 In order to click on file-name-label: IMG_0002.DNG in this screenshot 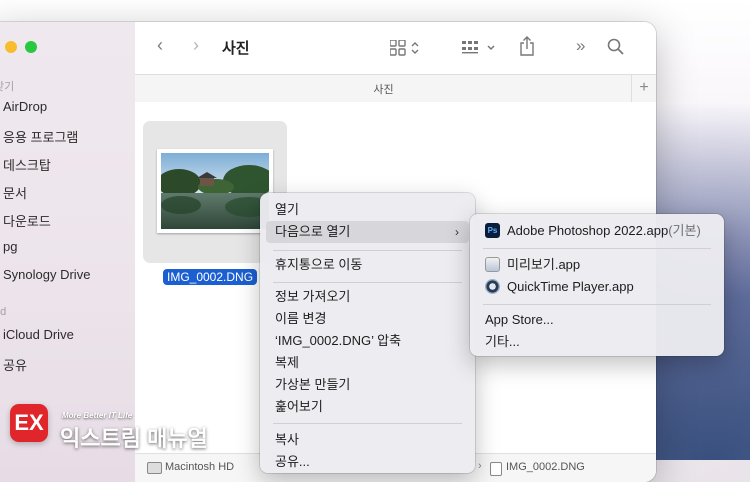, I will do `click(210, 277)`.